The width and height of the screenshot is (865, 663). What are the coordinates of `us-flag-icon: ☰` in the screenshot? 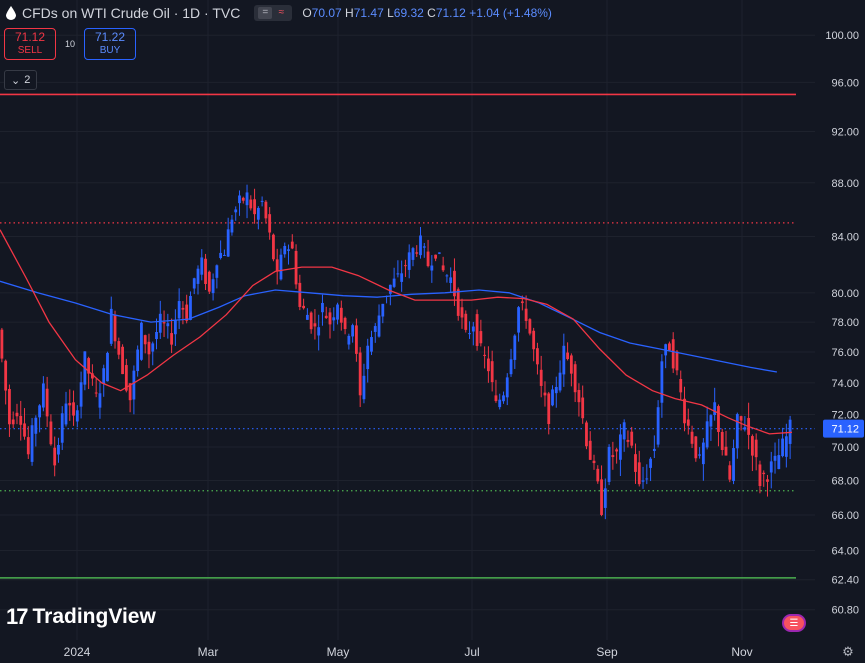 It's located at (794, 623).